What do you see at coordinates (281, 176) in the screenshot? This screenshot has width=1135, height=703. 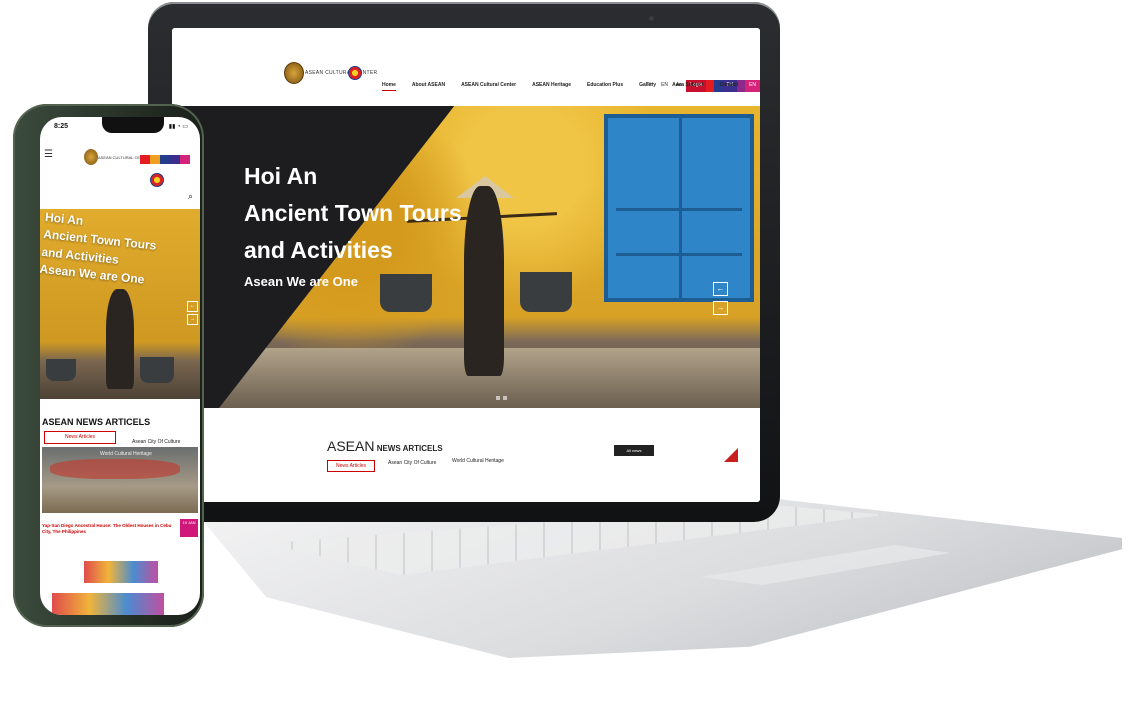 I see `hero-title-line: Hoi An` at bounding box center [281, 176].